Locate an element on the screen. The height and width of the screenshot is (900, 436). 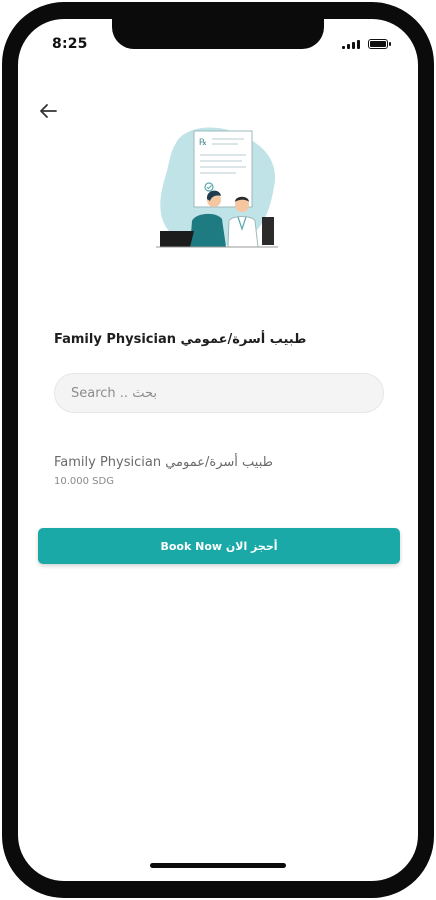
page-title: Family Physician طبيب أسرة/عمومي is located at coordinates (180, 339).